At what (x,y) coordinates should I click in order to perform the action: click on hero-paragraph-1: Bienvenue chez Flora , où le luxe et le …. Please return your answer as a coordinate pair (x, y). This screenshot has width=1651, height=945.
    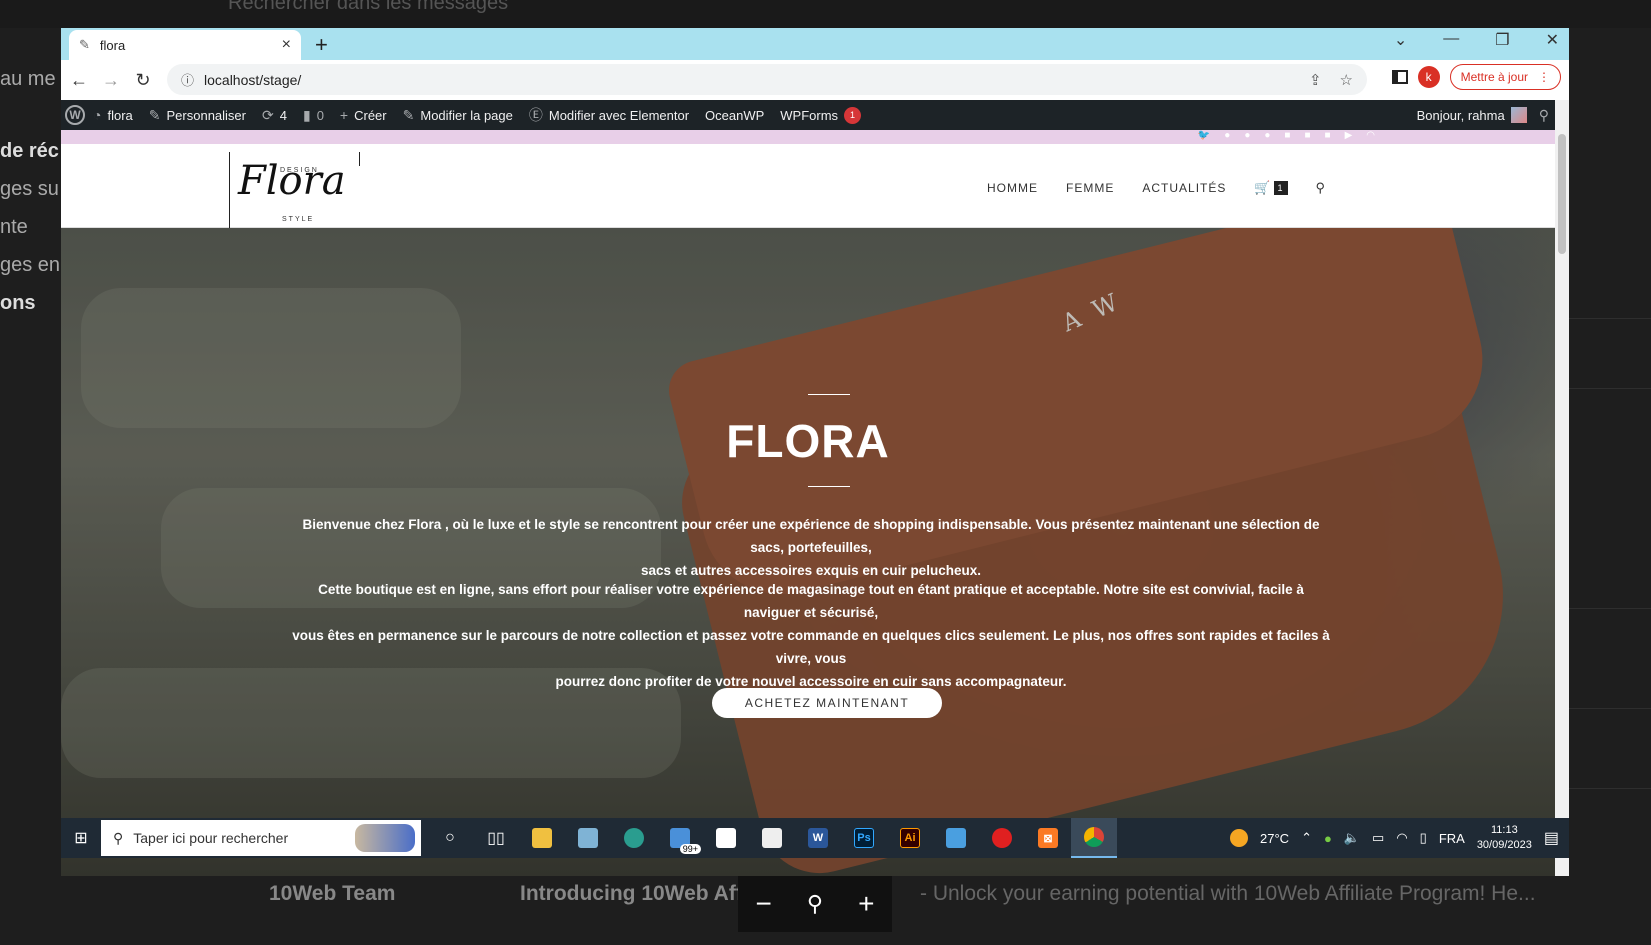
    Looking at the image, I should click on (811, 547).